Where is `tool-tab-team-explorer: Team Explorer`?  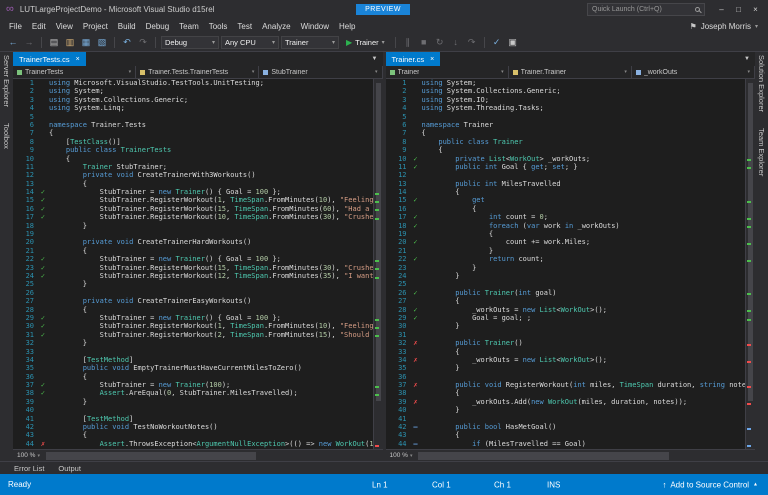 tool-tab-team-explorer: Team Explorer is located at coordinates (761, 152).